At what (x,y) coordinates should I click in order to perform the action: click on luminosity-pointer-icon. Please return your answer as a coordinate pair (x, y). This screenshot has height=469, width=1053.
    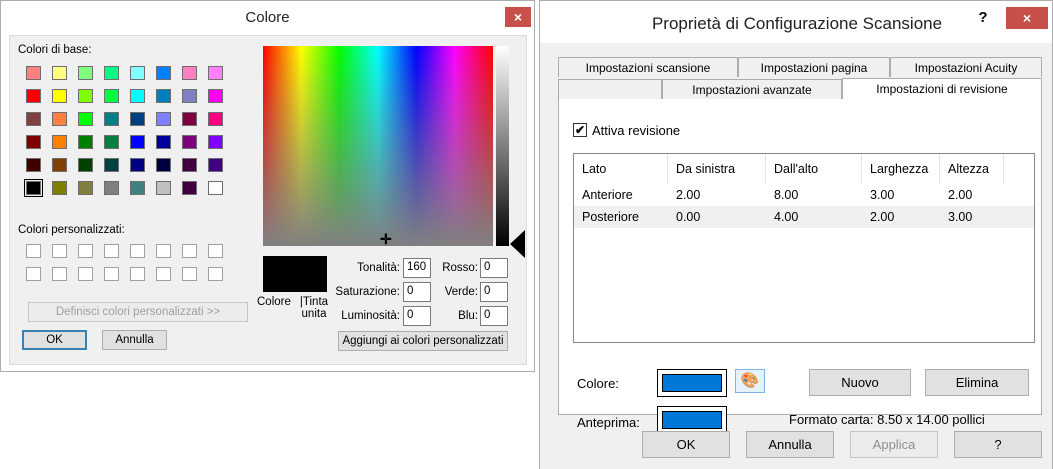
    Looking at the image, I should click on (517, 244).